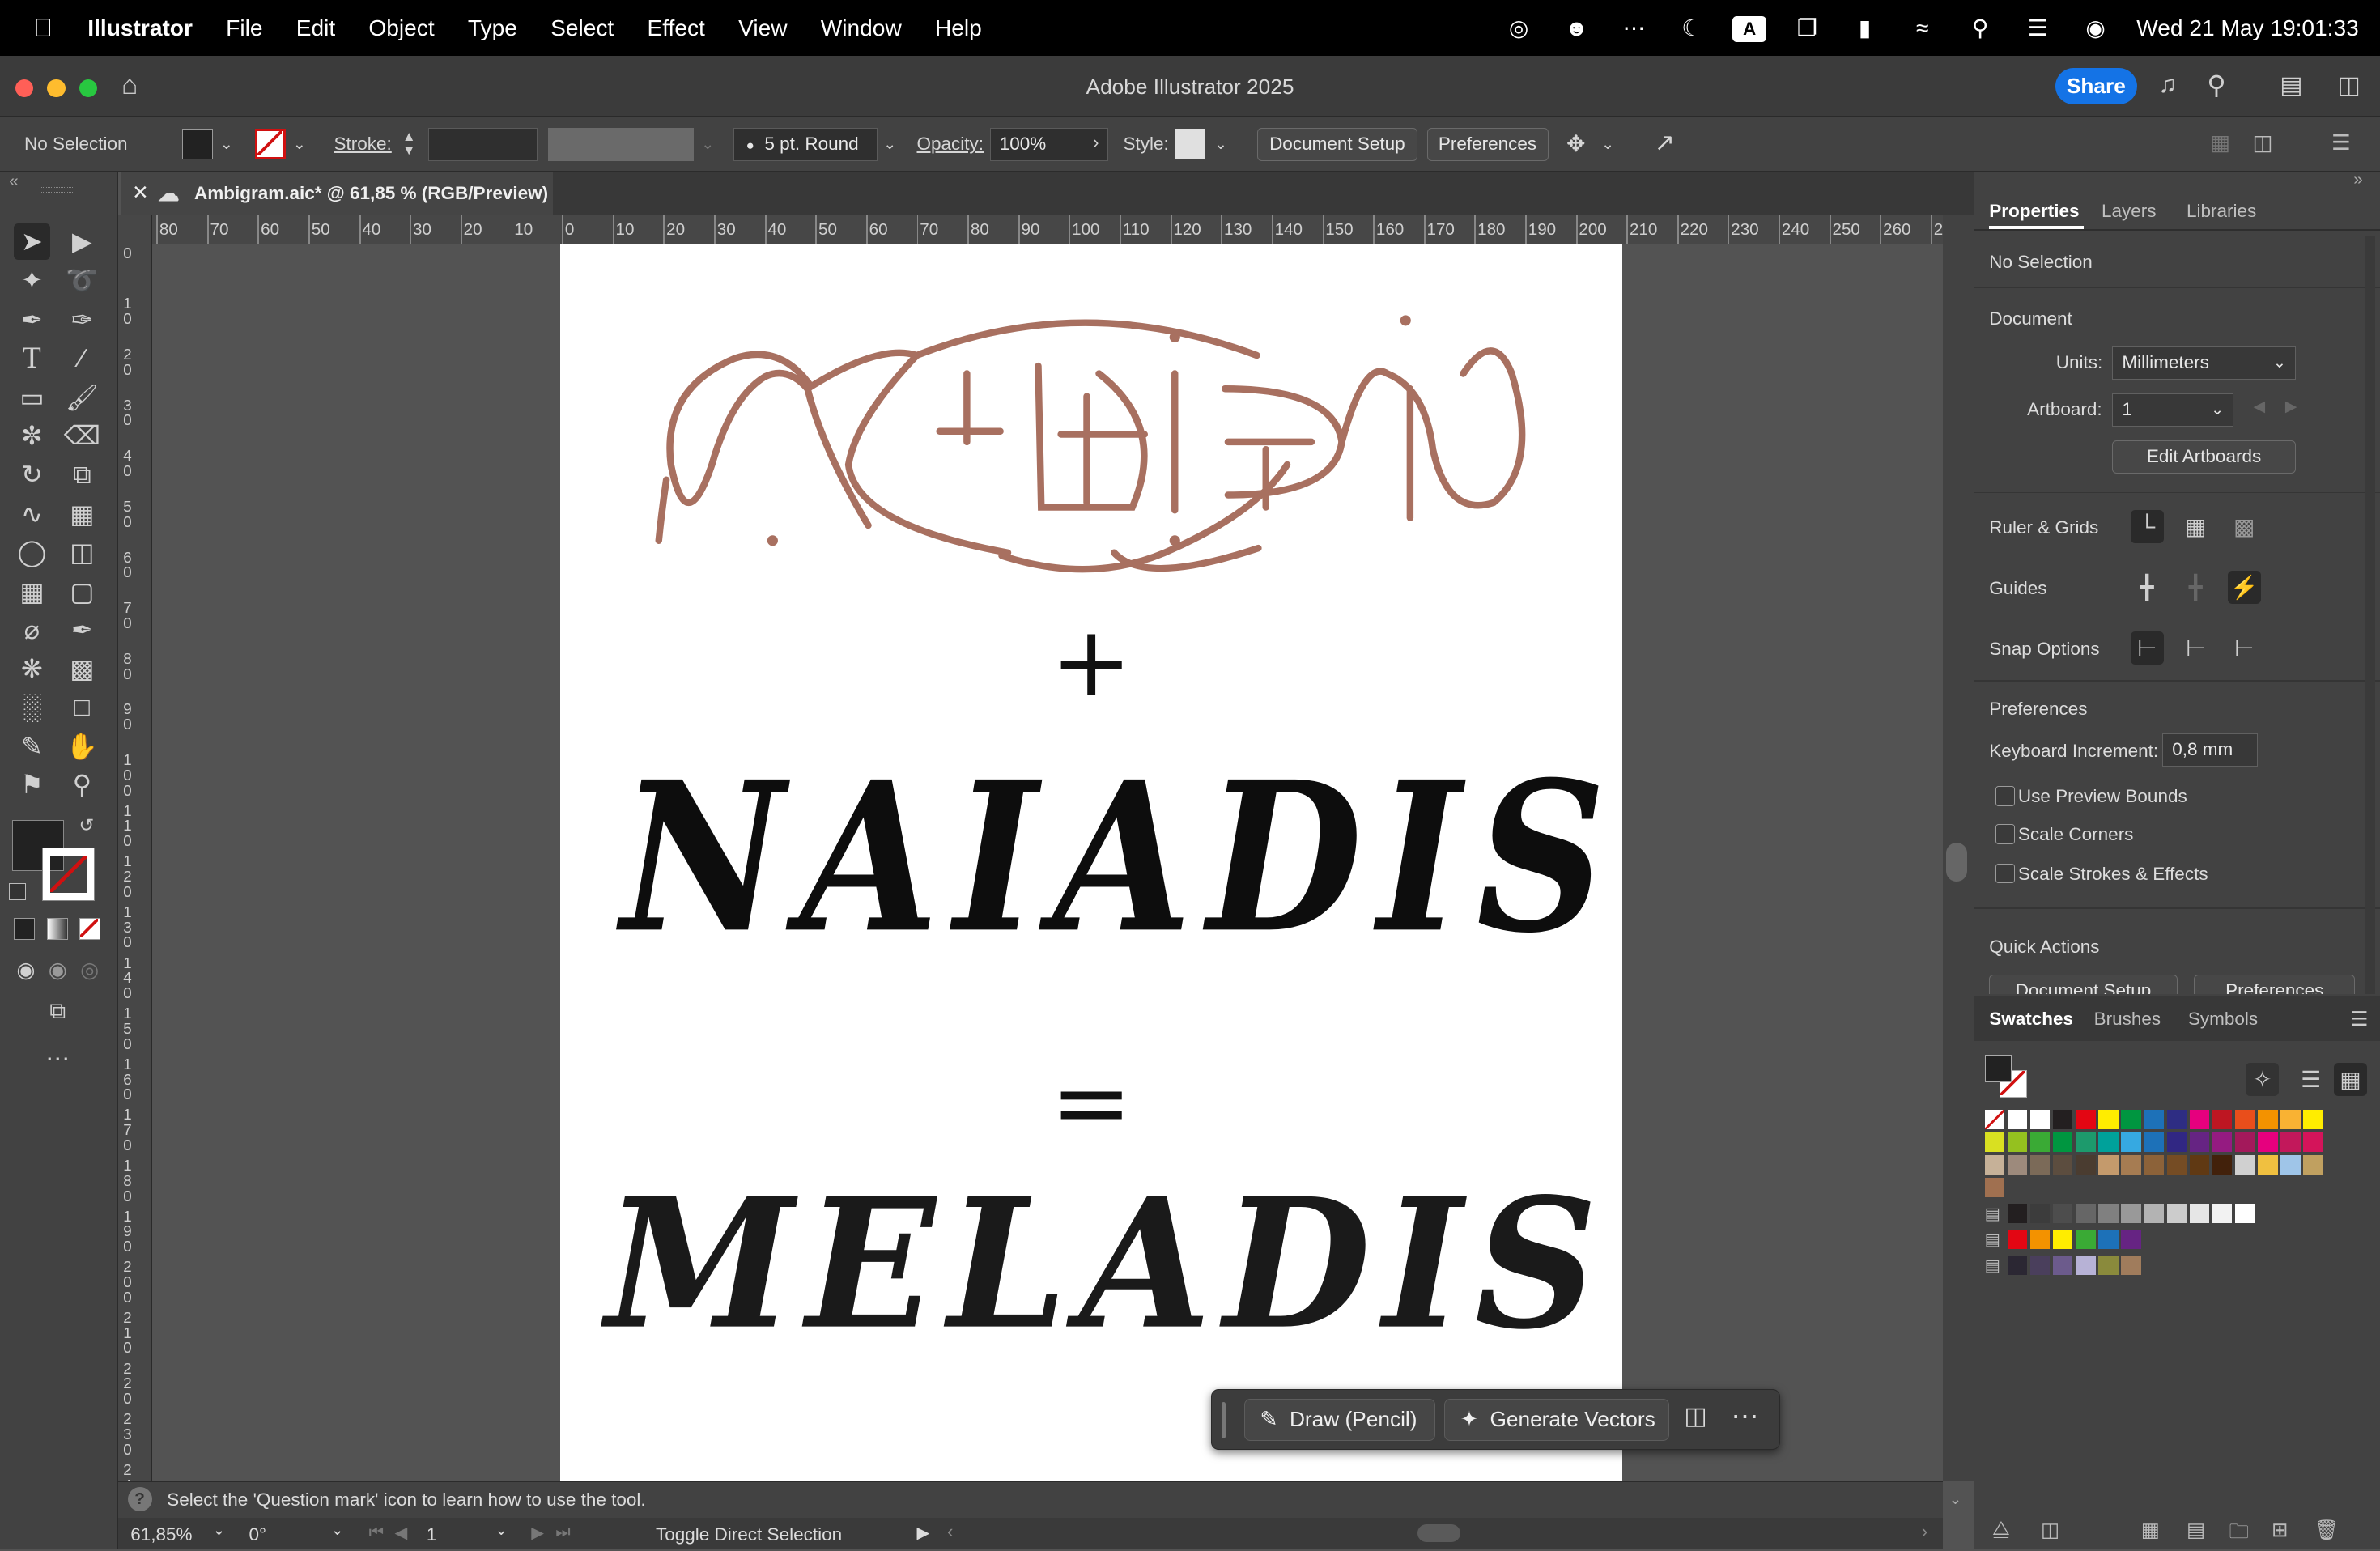 The image size is (2380, 1551). Describe the element at coordinates (1556, 1420) in the screenshot. I see `generate-vectors-button: ✦ Generate Vectors` at that location.